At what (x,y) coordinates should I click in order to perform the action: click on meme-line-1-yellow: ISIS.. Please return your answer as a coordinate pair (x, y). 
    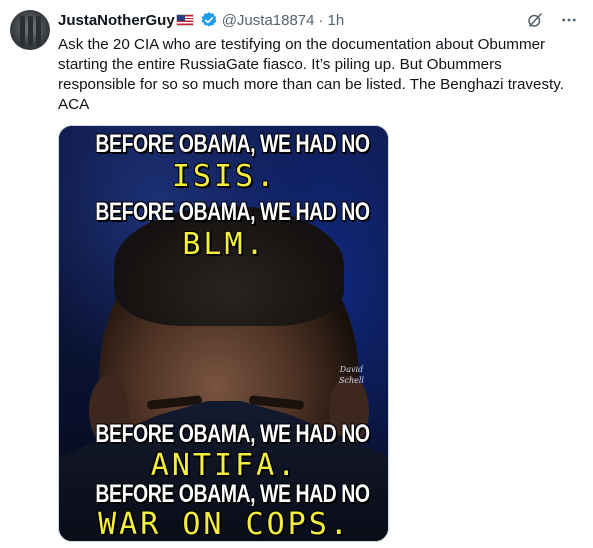
    Looking at the image, I should click on (224, 176).